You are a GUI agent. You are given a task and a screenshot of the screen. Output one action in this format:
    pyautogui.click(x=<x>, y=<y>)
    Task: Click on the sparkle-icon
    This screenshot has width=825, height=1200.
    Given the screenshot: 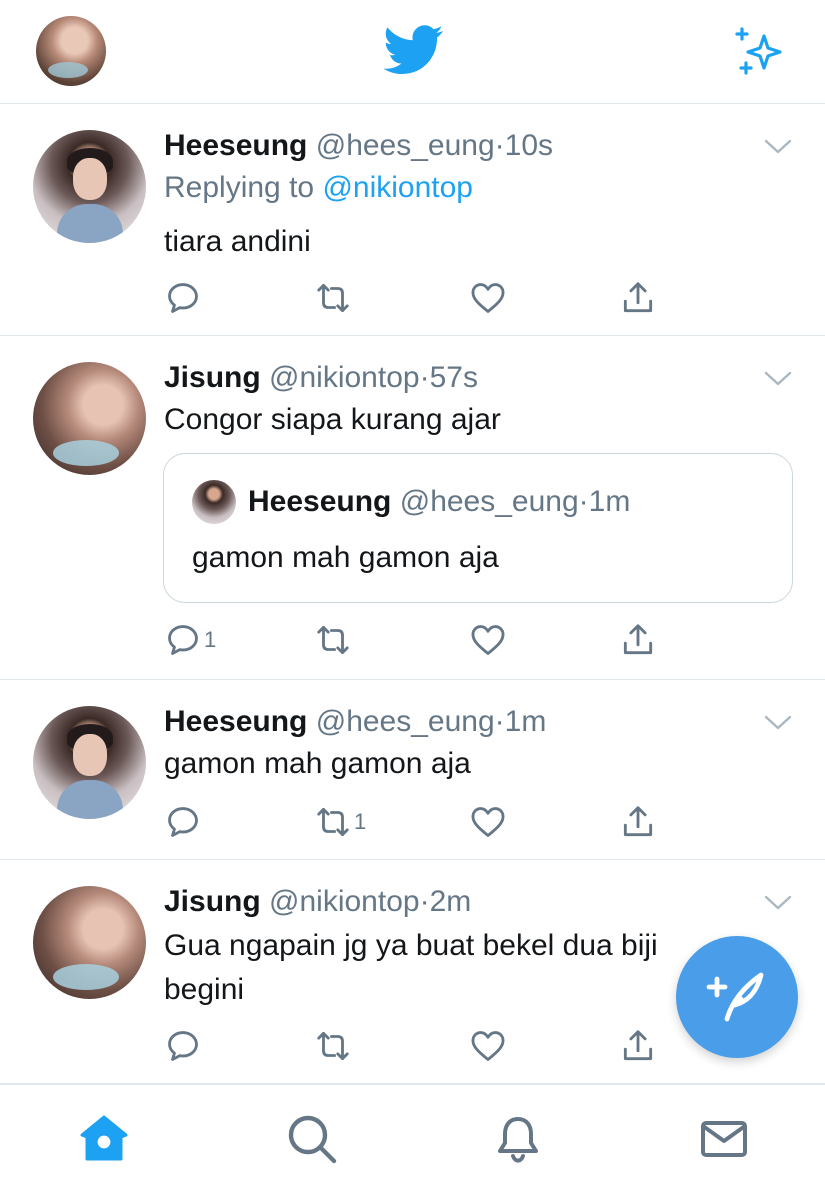 What is the action you would take?
    pyautogui.click(x=760, y=52)
    